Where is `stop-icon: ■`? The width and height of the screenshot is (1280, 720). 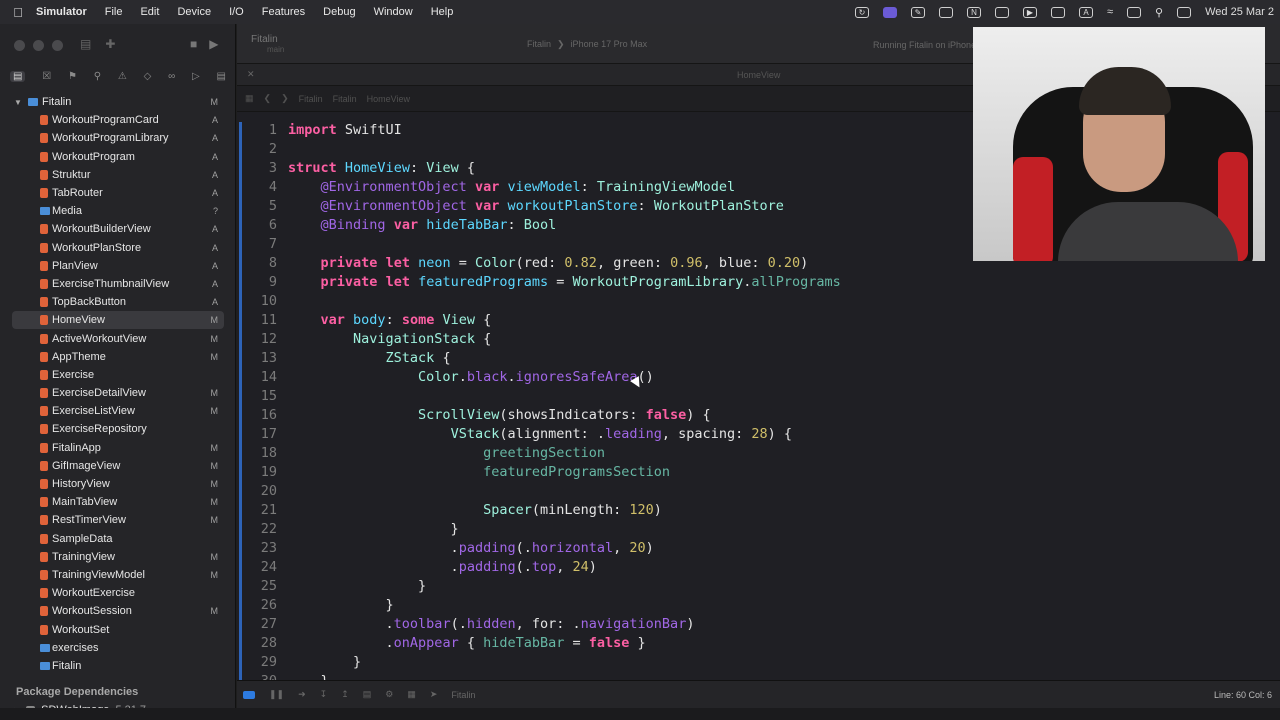
stop-icon: ■ is located at coordinates (193, 44).